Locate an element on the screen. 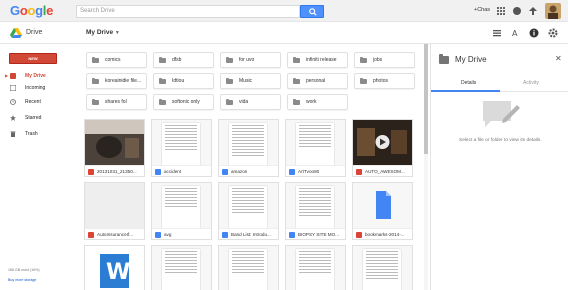  share-icon is located at coordinates (533, 11).